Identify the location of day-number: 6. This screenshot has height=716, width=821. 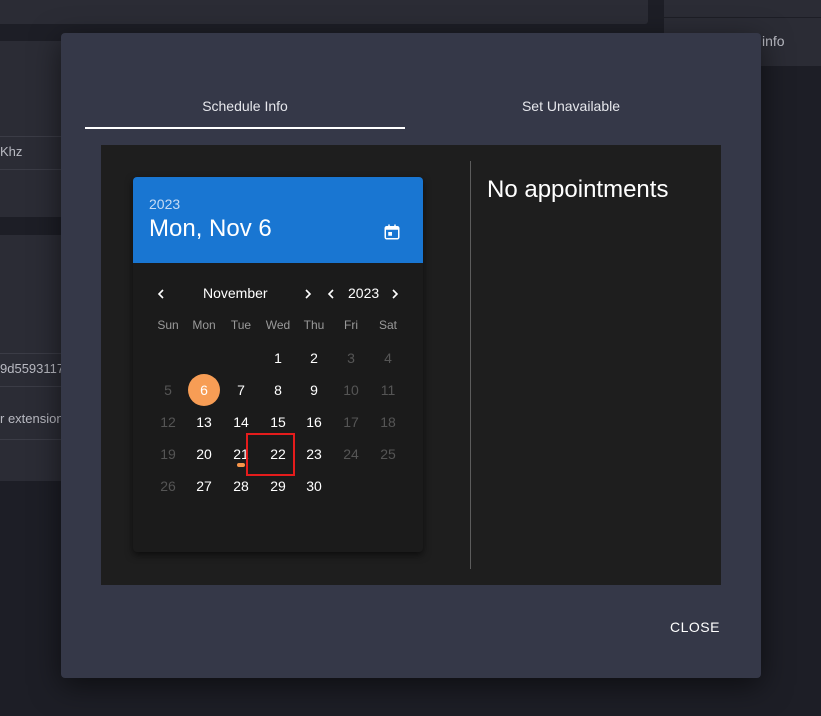
(204, 390).